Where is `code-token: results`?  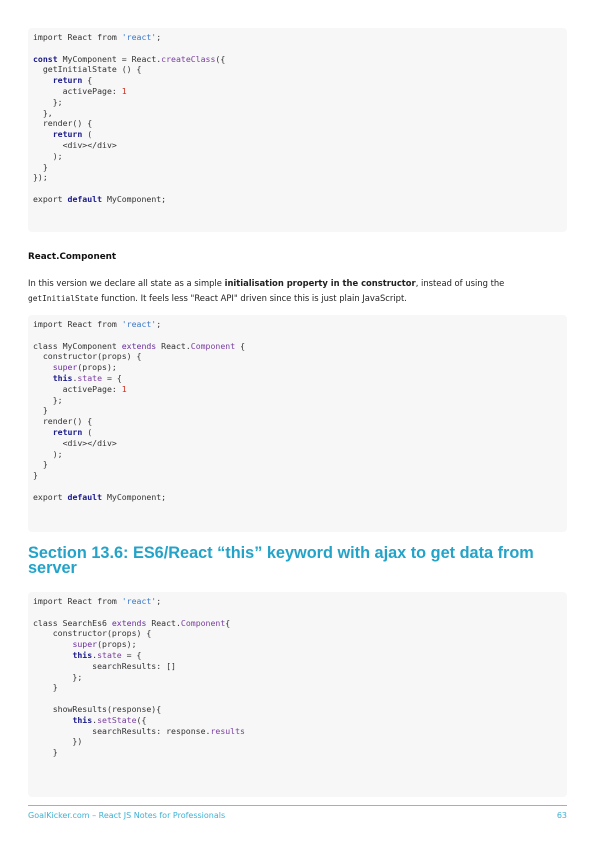 code-token: results is located at coordinates (227, 730).